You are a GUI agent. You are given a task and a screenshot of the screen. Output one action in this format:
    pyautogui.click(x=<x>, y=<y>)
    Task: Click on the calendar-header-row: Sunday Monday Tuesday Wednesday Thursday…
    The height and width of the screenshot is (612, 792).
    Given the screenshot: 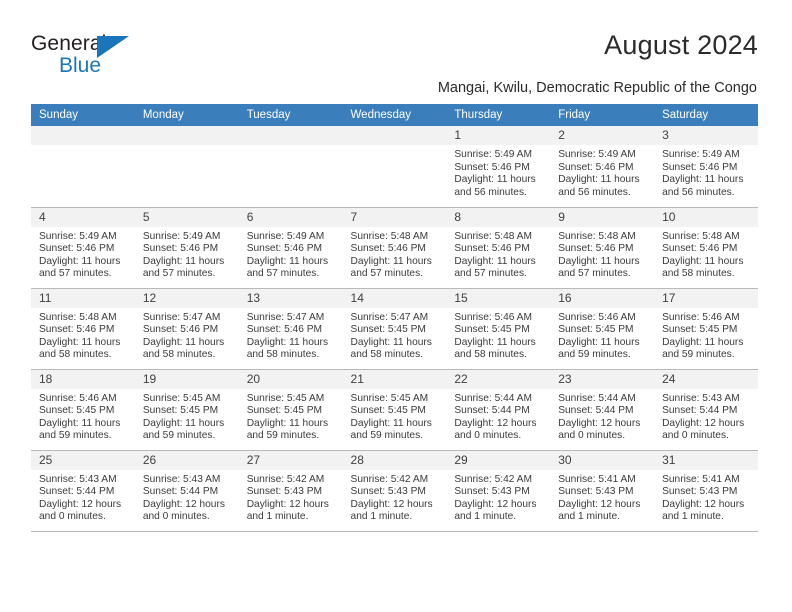 What is the action you would take?
    pyautogui.click(x=394, y=115)
    